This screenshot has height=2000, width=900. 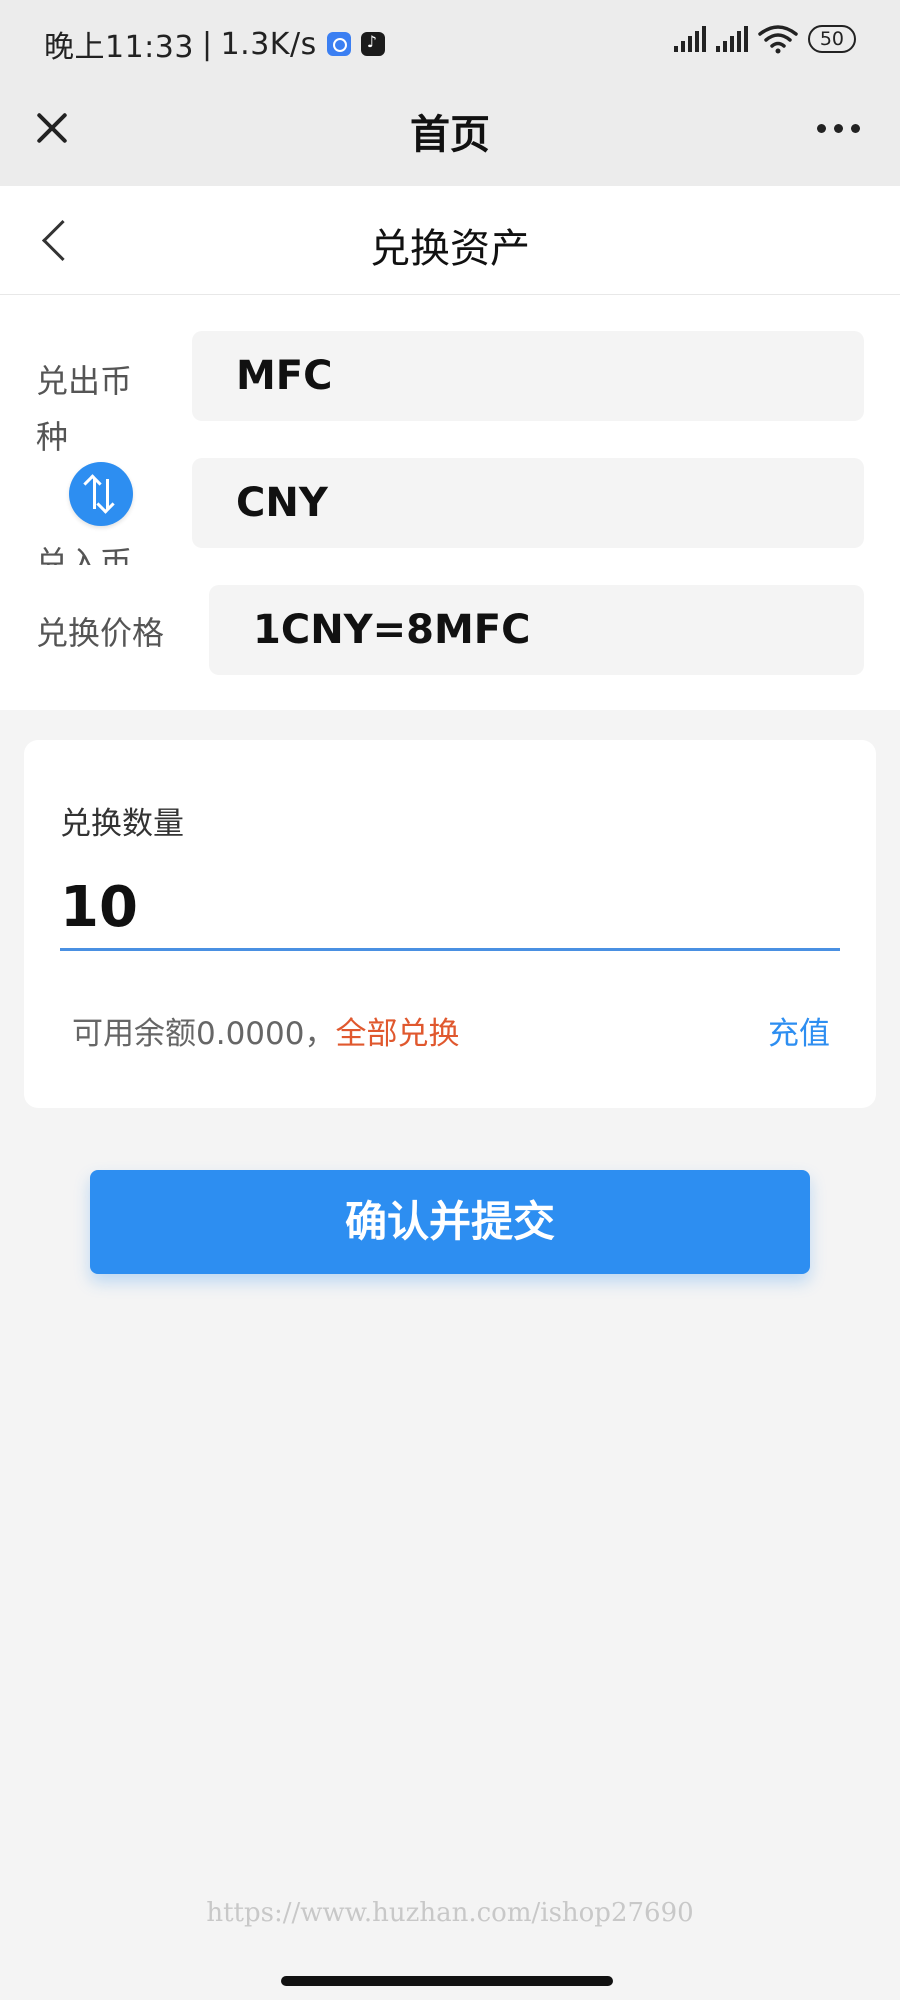 I want to click on wechat-nav-title: 首页, so click(x=450, y=135).